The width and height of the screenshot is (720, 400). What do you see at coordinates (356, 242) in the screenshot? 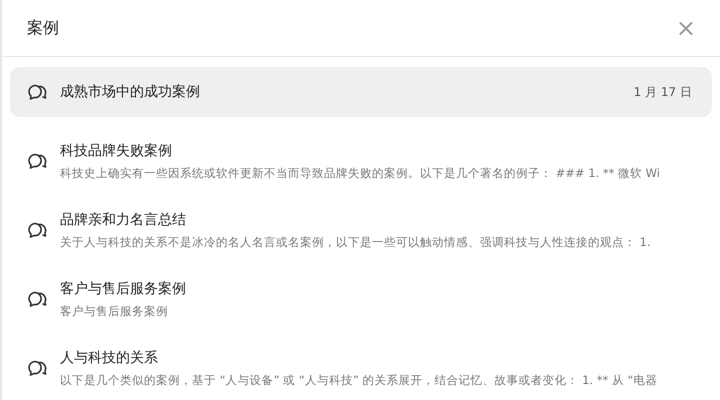
I see `chat-snippet: 关于人与科技的关系不是冰冷的名人名言或名案例，以下是一些可以触动情感、强调科技与人性连接的观点： 1.` at bounding box center [356, 242].